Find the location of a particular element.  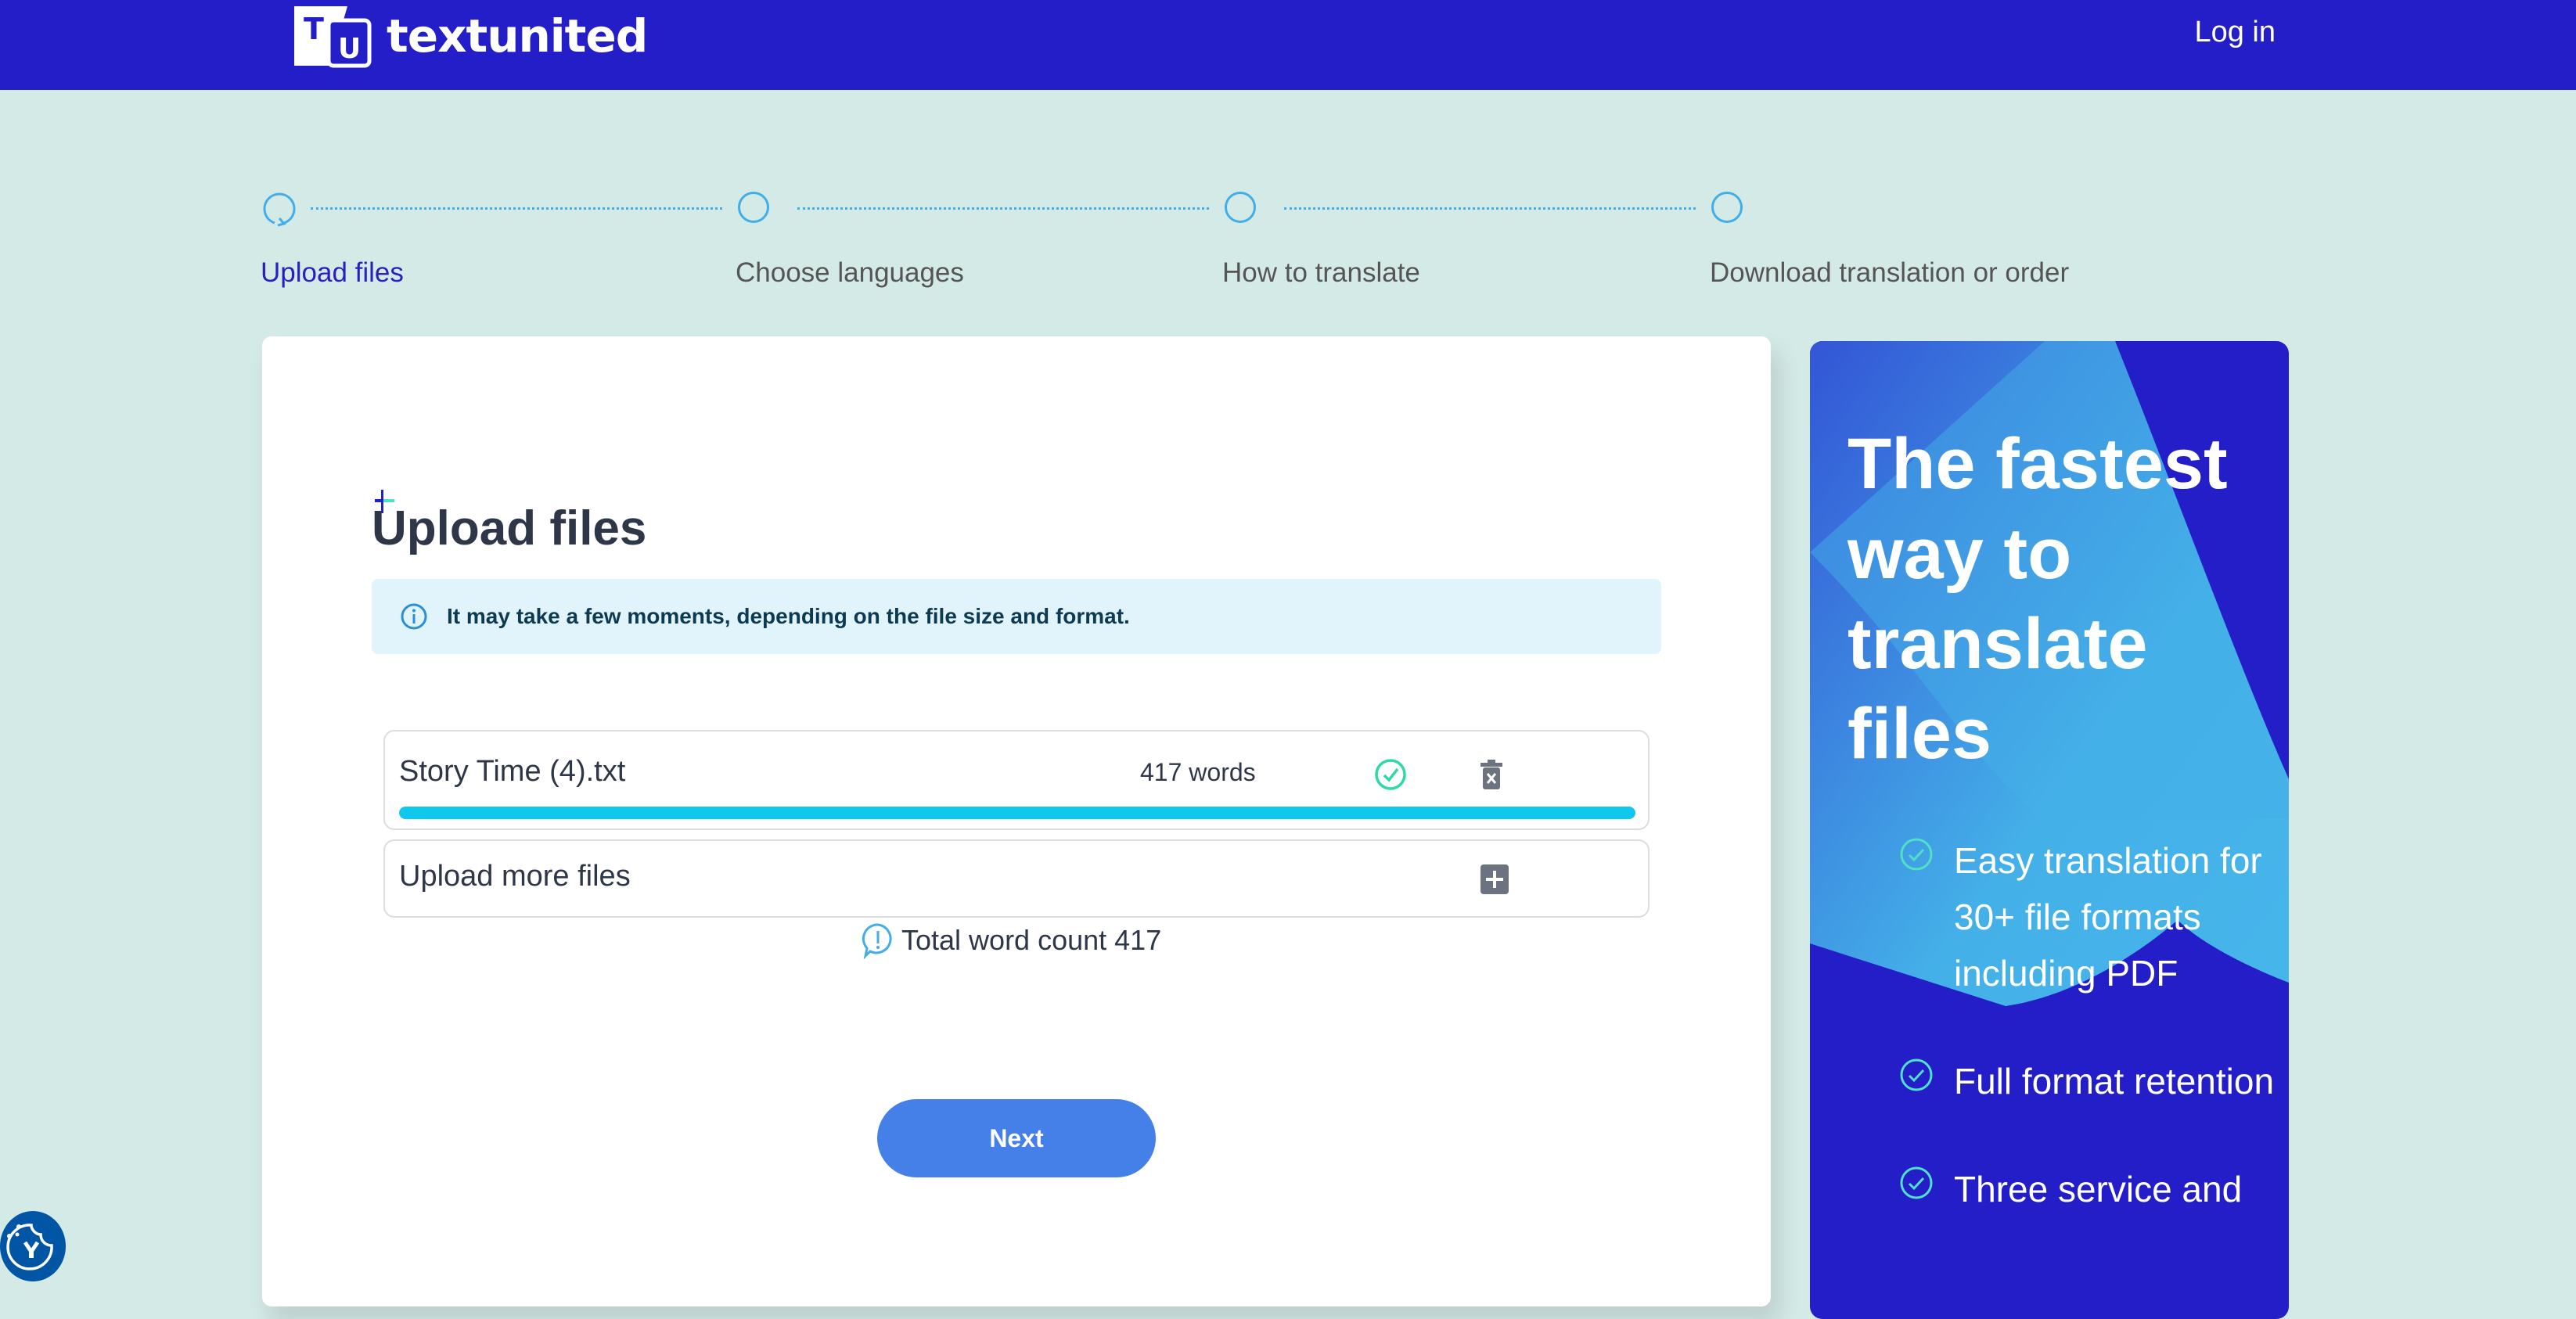

alert-bubble-icon is located at coordinates (877, 941).